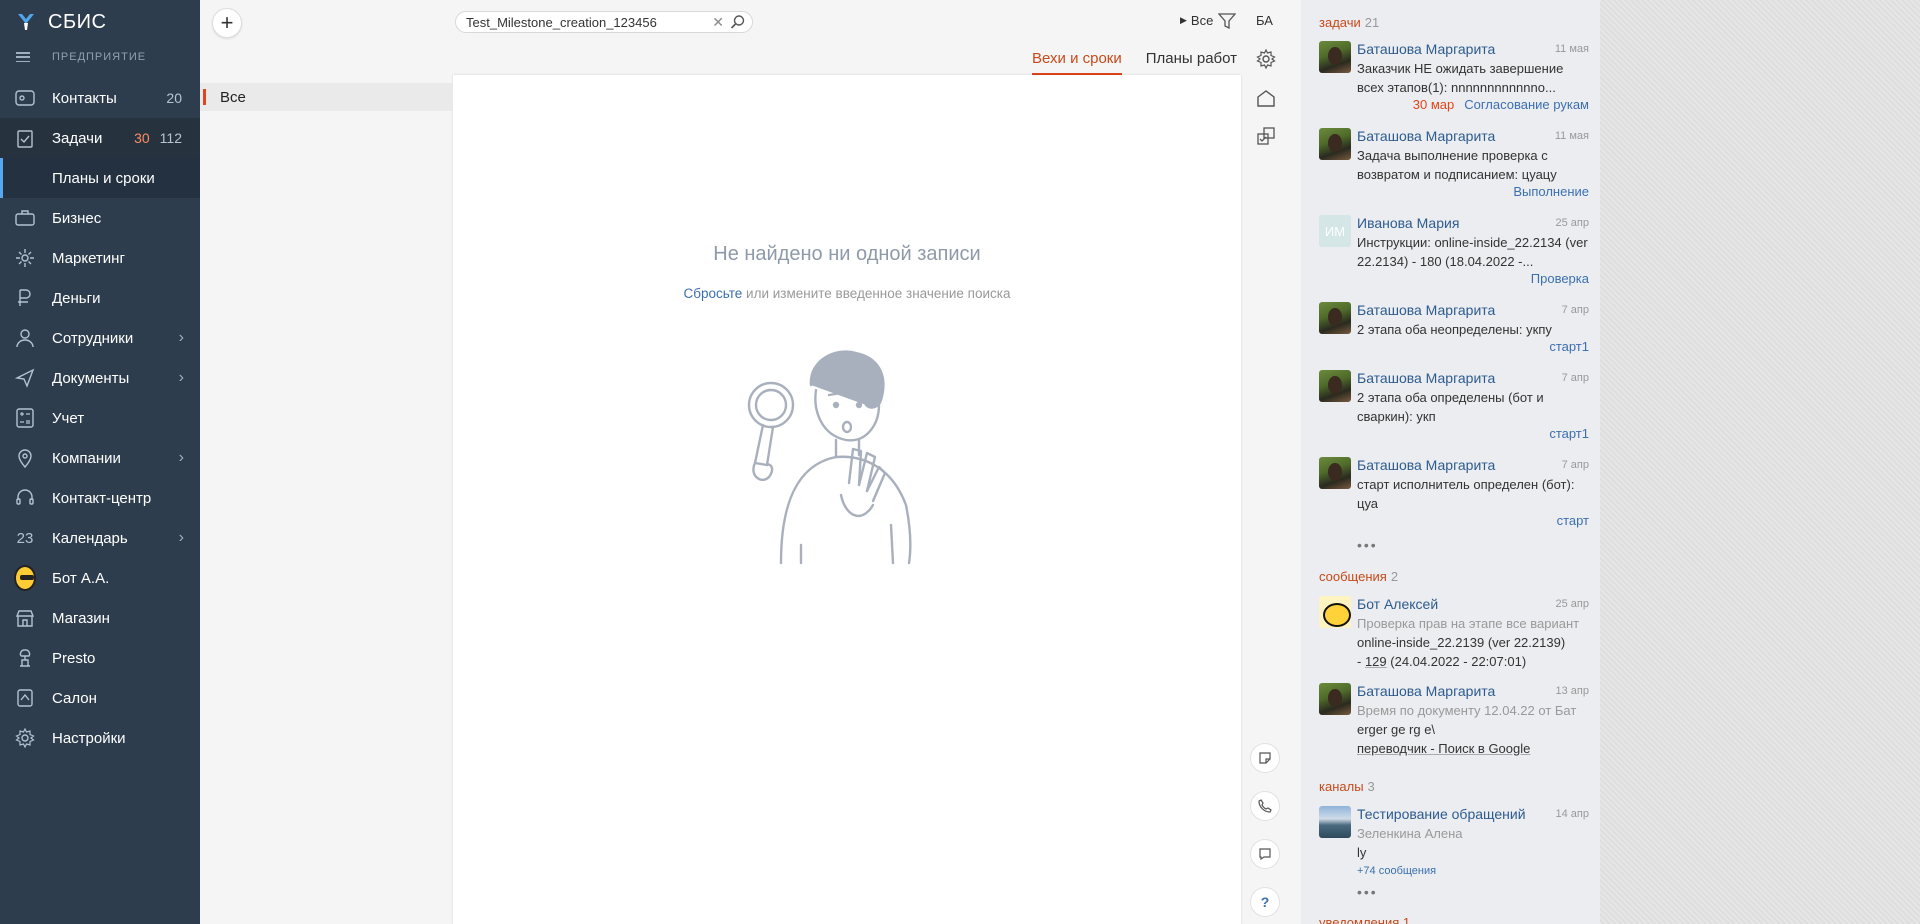  Describe the element at coordinates (1467, 710) in the screenshot. I see `item-preview: Время по документу 12.04.22 от Бат` at that location.